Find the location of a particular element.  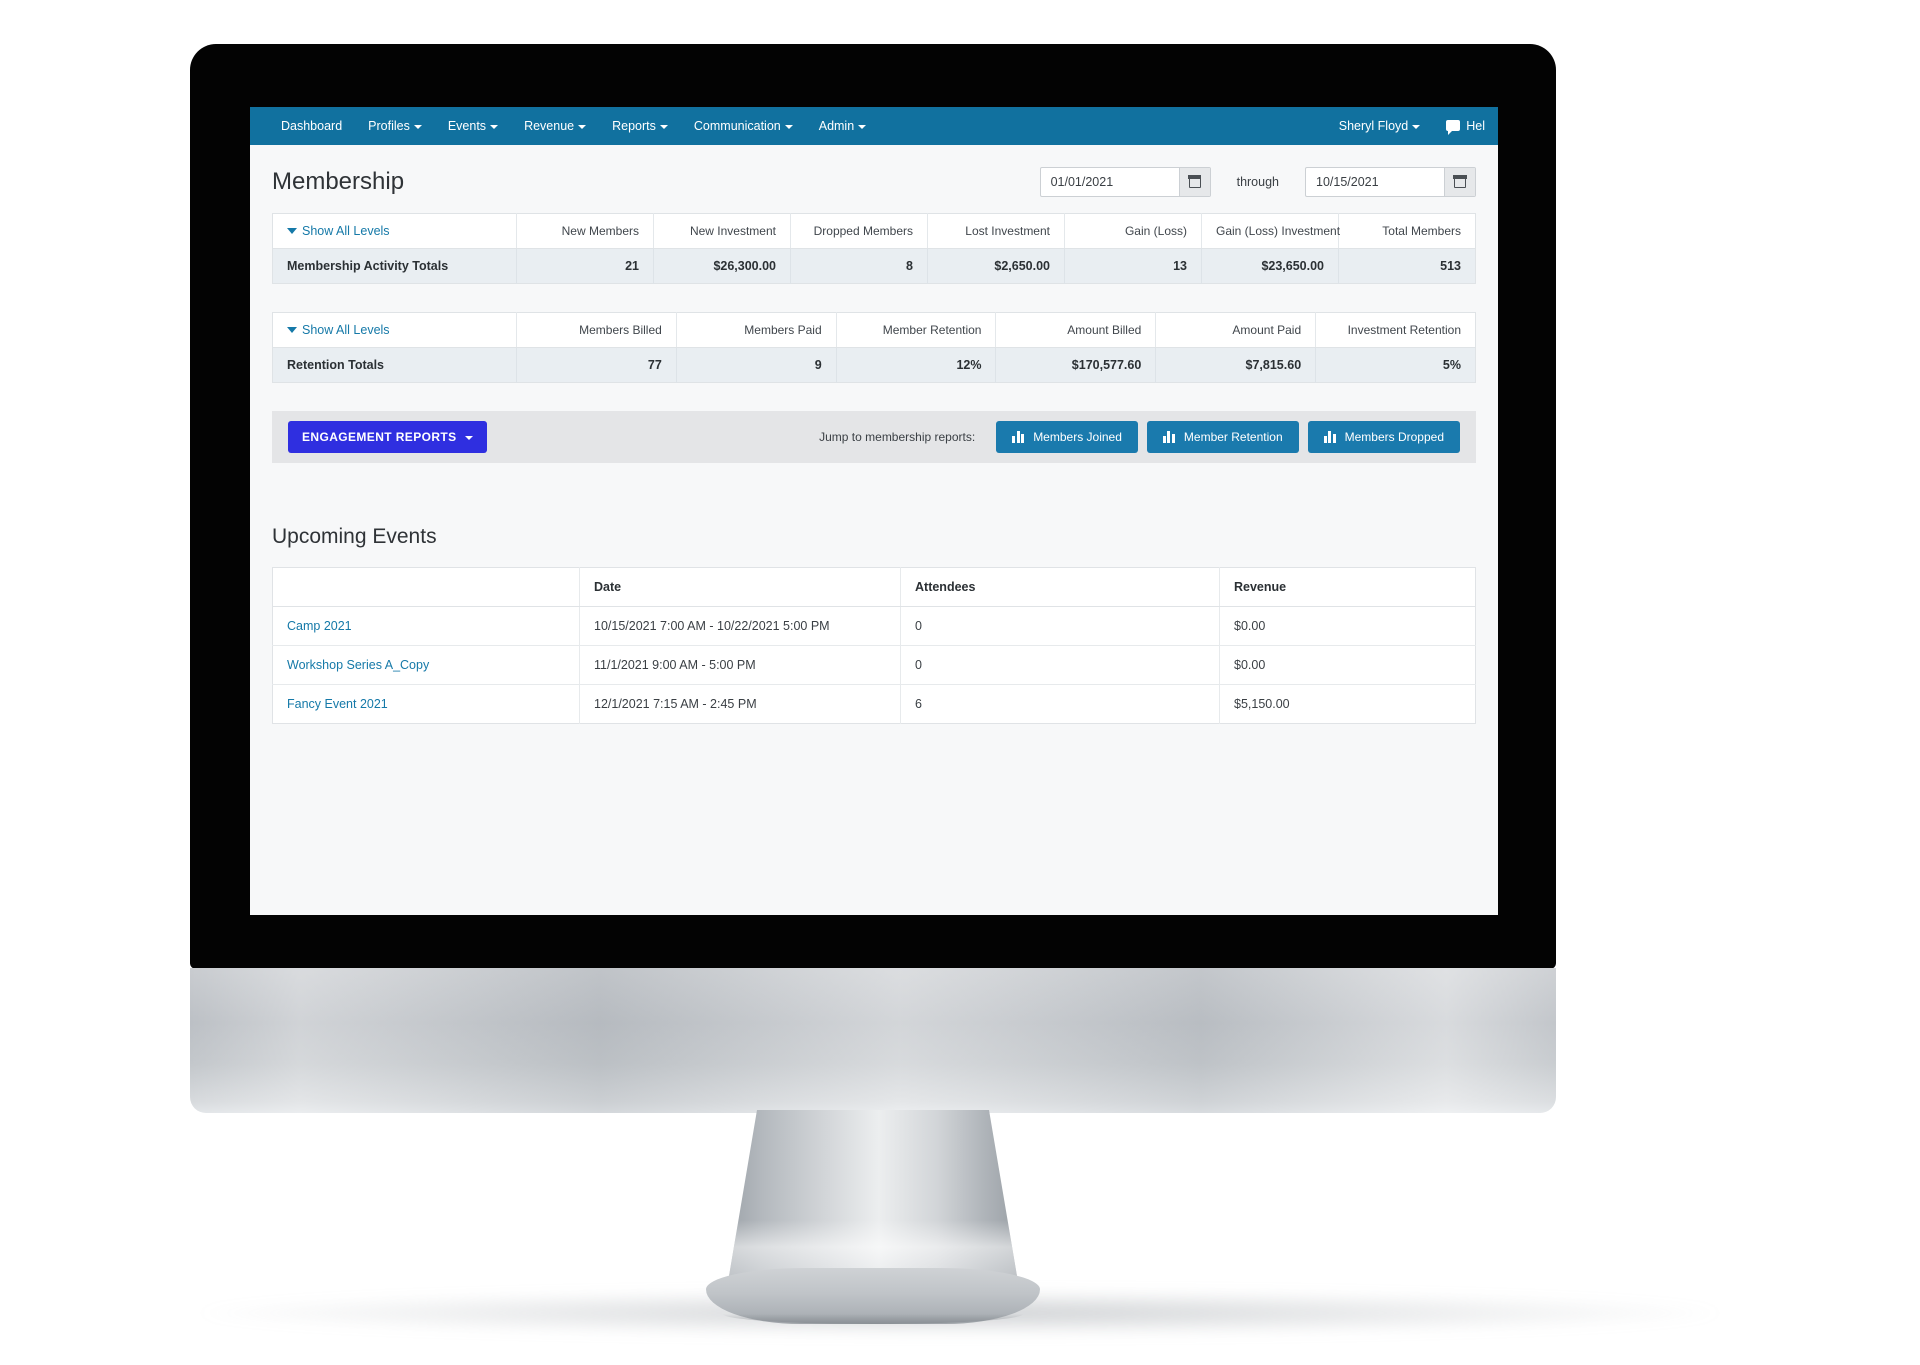

user-name: Sheryl Floyd is located at coordinates (1373, 126).